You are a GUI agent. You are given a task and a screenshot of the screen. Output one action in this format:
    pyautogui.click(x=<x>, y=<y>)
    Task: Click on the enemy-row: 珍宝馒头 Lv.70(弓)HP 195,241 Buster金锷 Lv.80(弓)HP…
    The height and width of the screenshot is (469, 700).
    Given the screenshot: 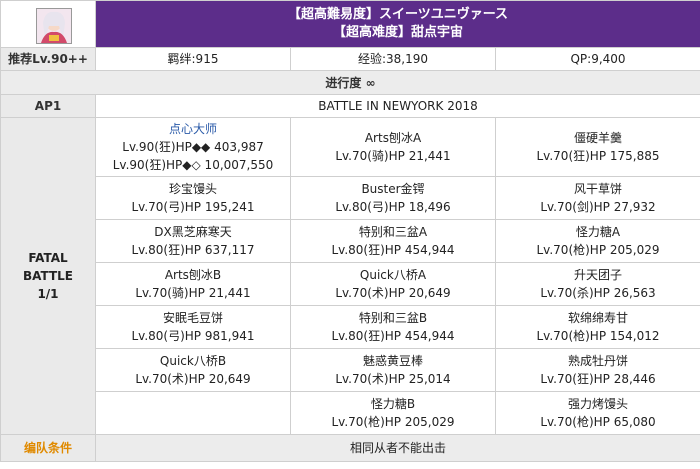 What is the action you would take?
    pyautogui.click(x=350, y=198)
    